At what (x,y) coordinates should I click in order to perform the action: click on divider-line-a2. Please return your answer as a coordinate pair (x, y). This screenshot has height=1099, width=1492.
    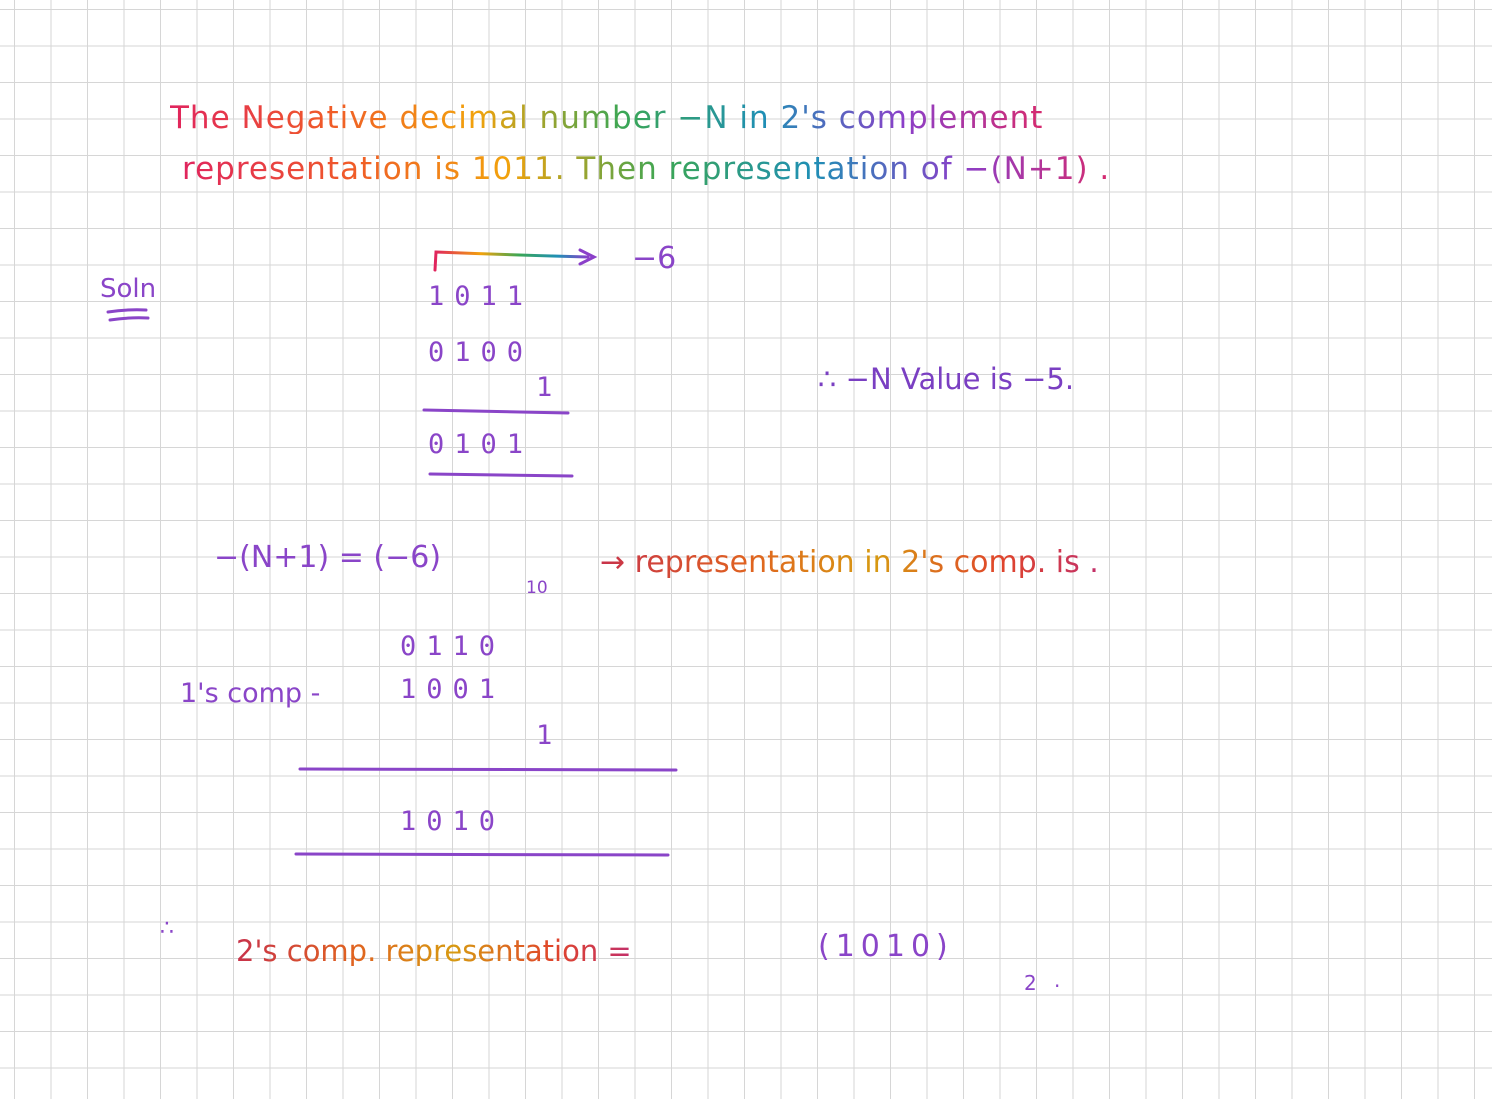
    Looking at the image, I should click on (501, 475).